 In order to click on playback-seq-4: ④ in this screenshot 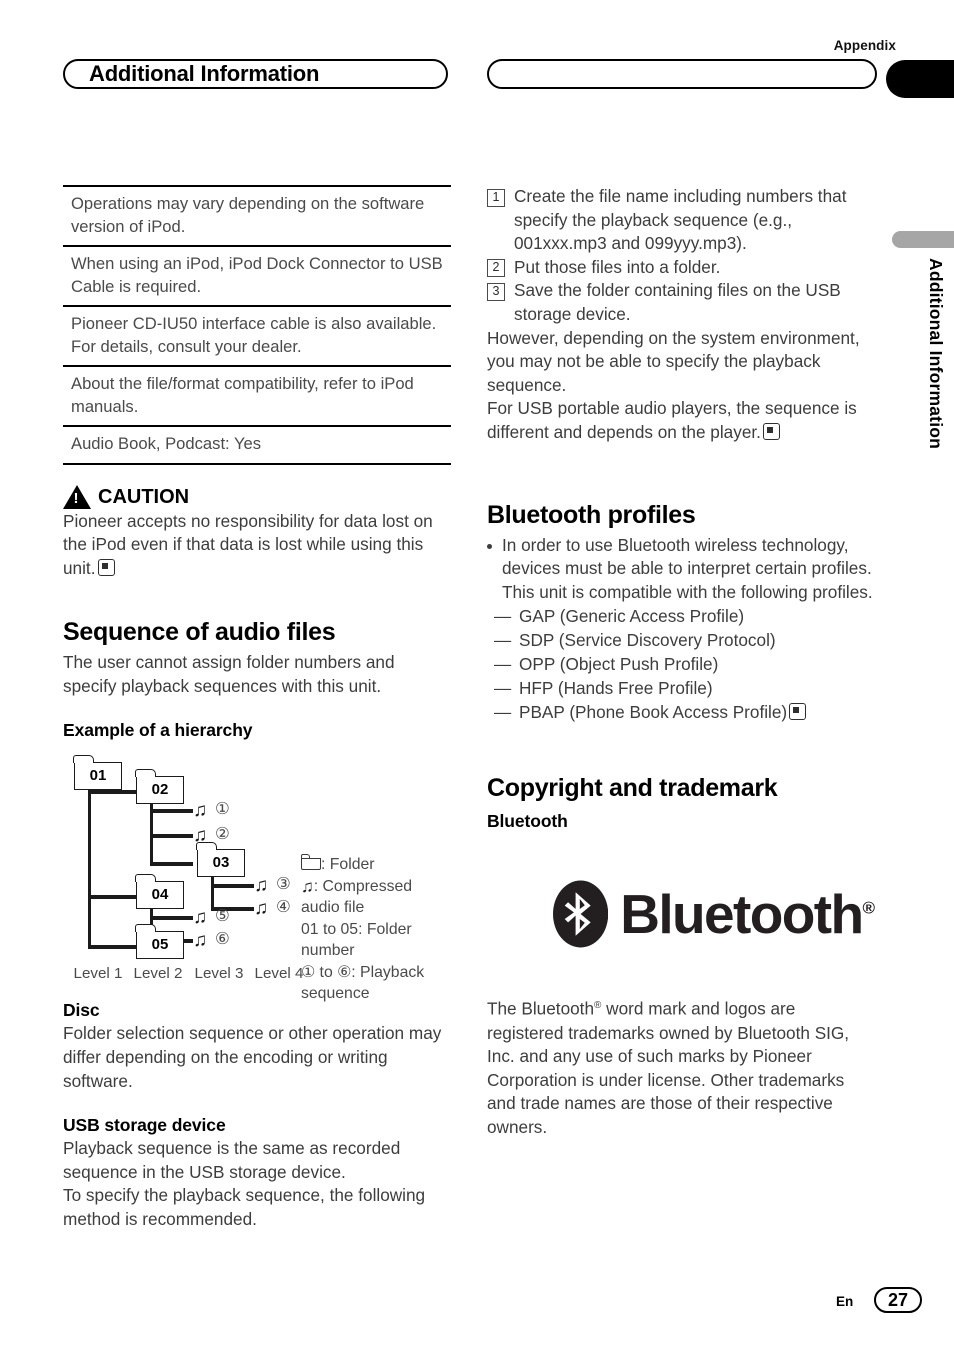, I will do `click(283, 907)`.